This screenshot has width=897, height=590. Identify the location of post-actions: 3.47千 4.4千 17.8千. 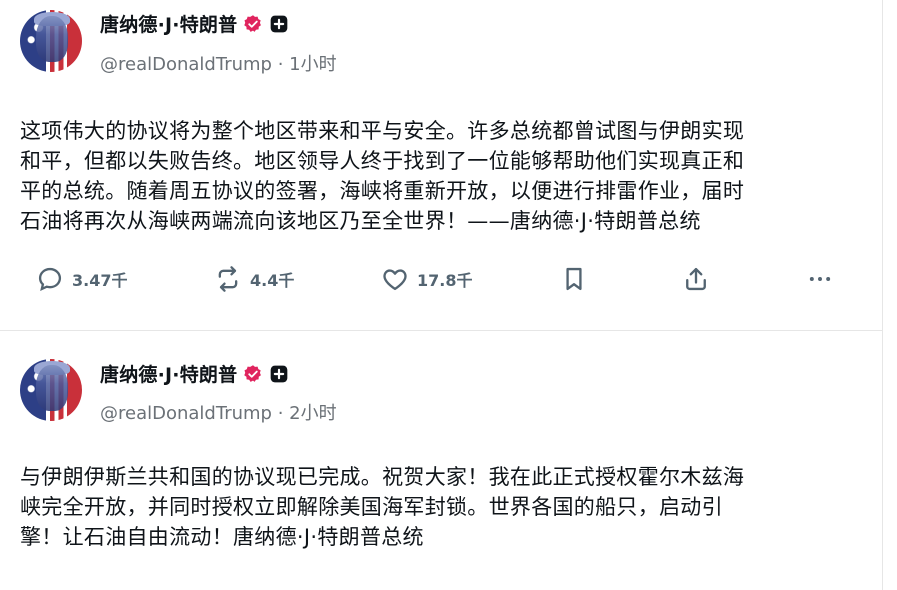
(441, 283).